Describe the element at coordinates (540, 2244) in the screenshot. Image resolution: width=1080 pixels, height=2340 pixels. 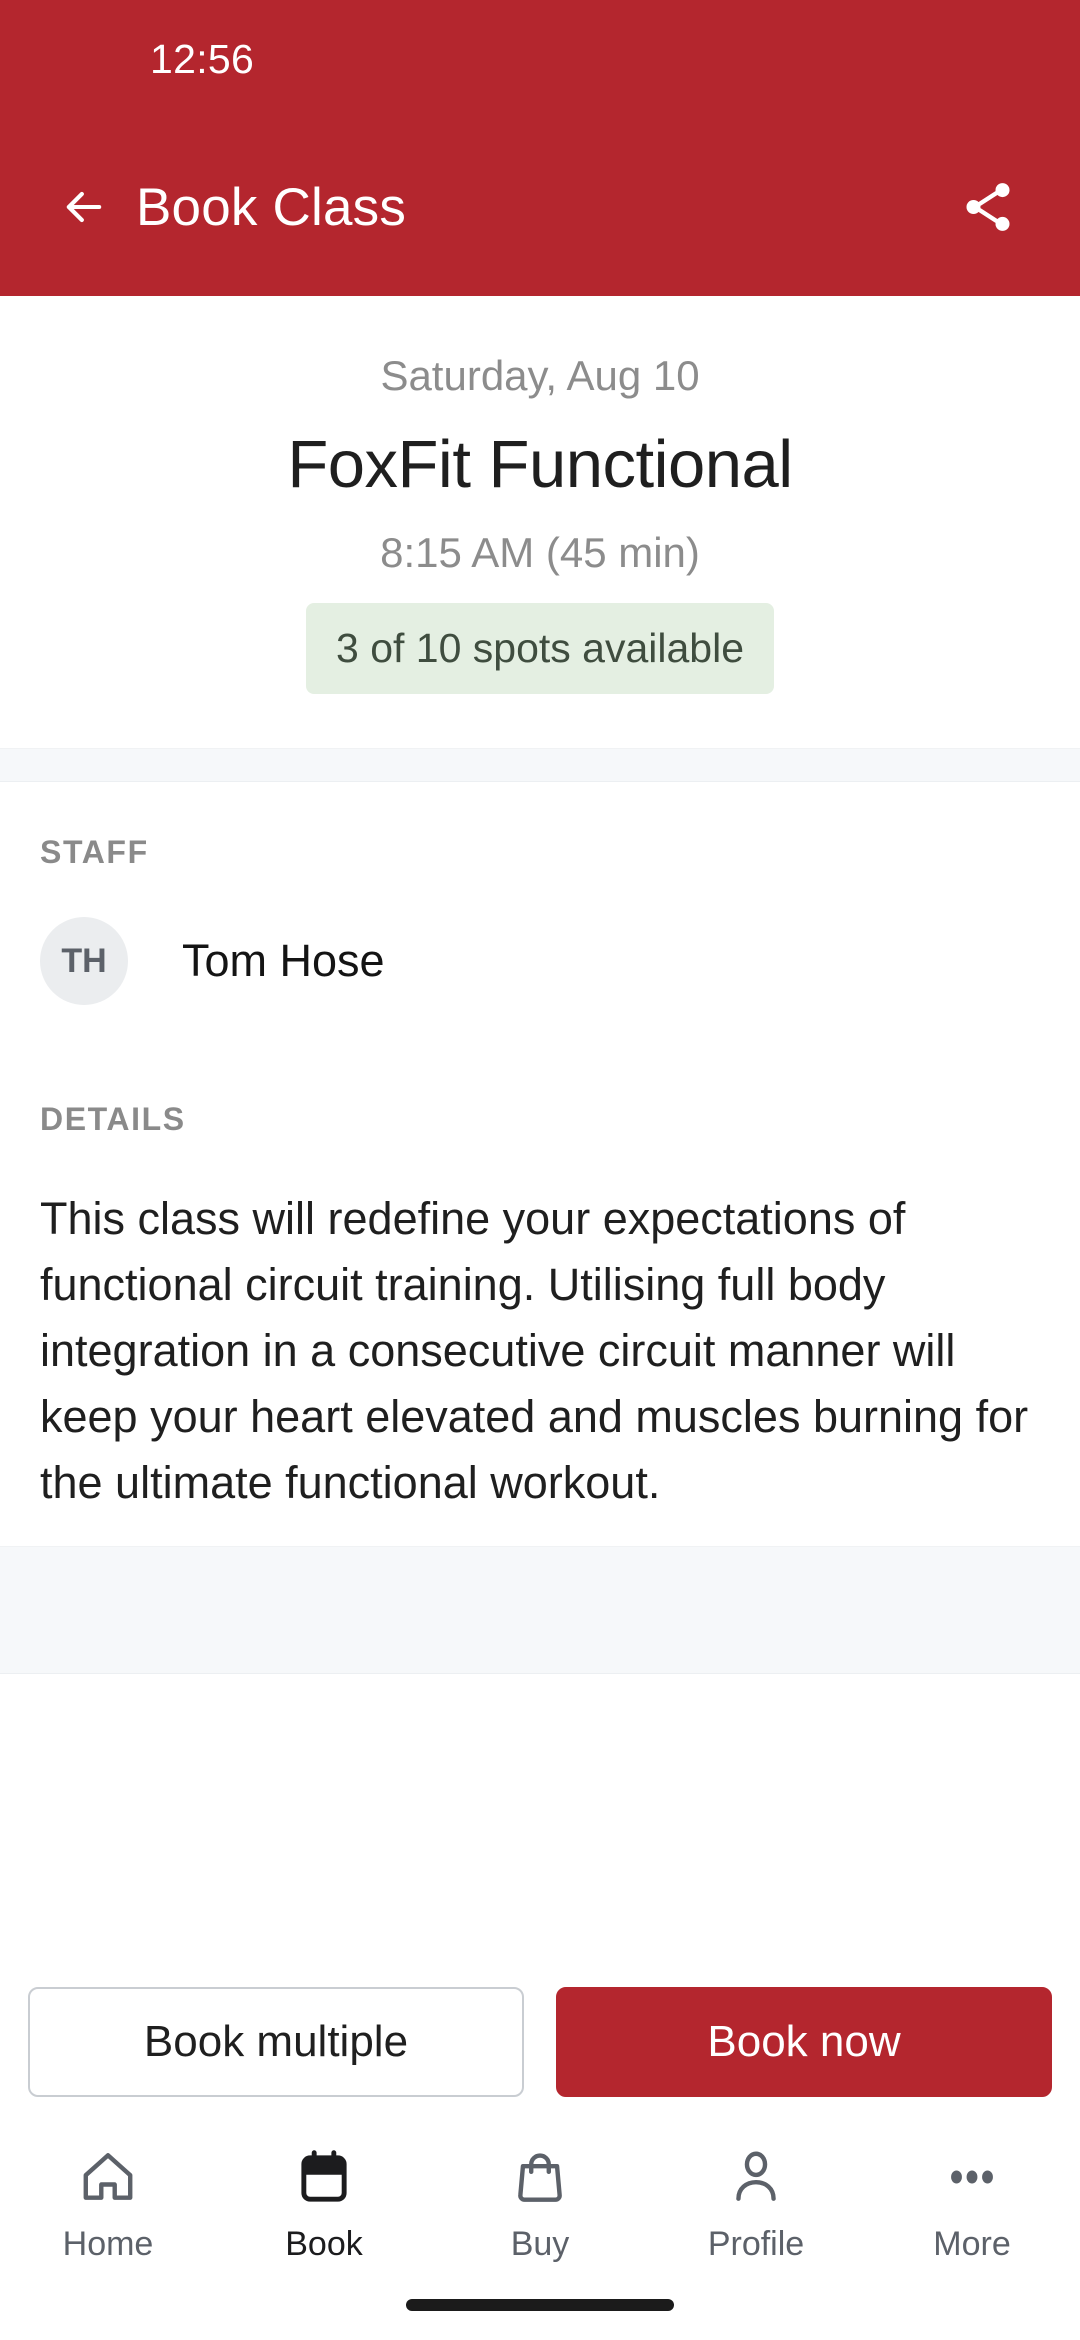
I see `nav-label-buy: Buy` at that location.